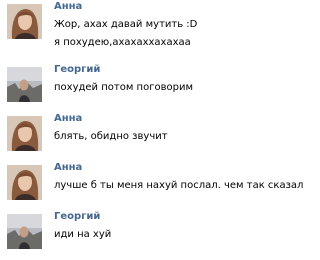 Image resolution: width=320 pixels, height=260 pixels. I want to click on message-text: блять, обидно звучит, so click(111, 136).